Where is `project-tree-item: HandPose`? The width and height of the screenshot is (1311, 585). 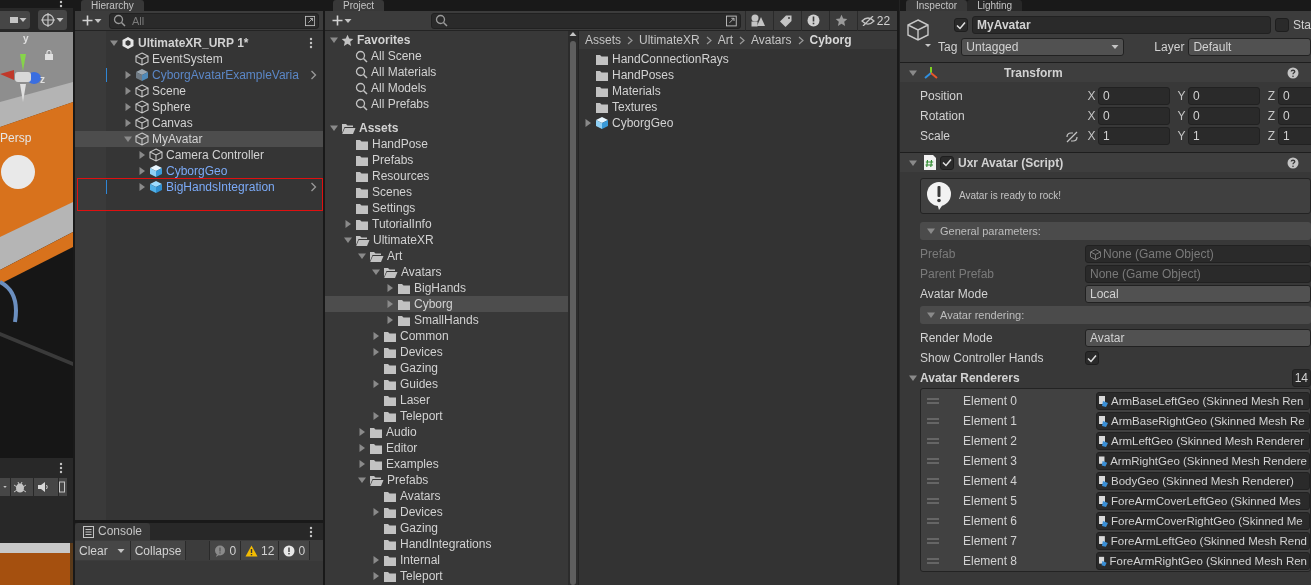 project-tree-item: HandPose is located at coordinates (446, 144).